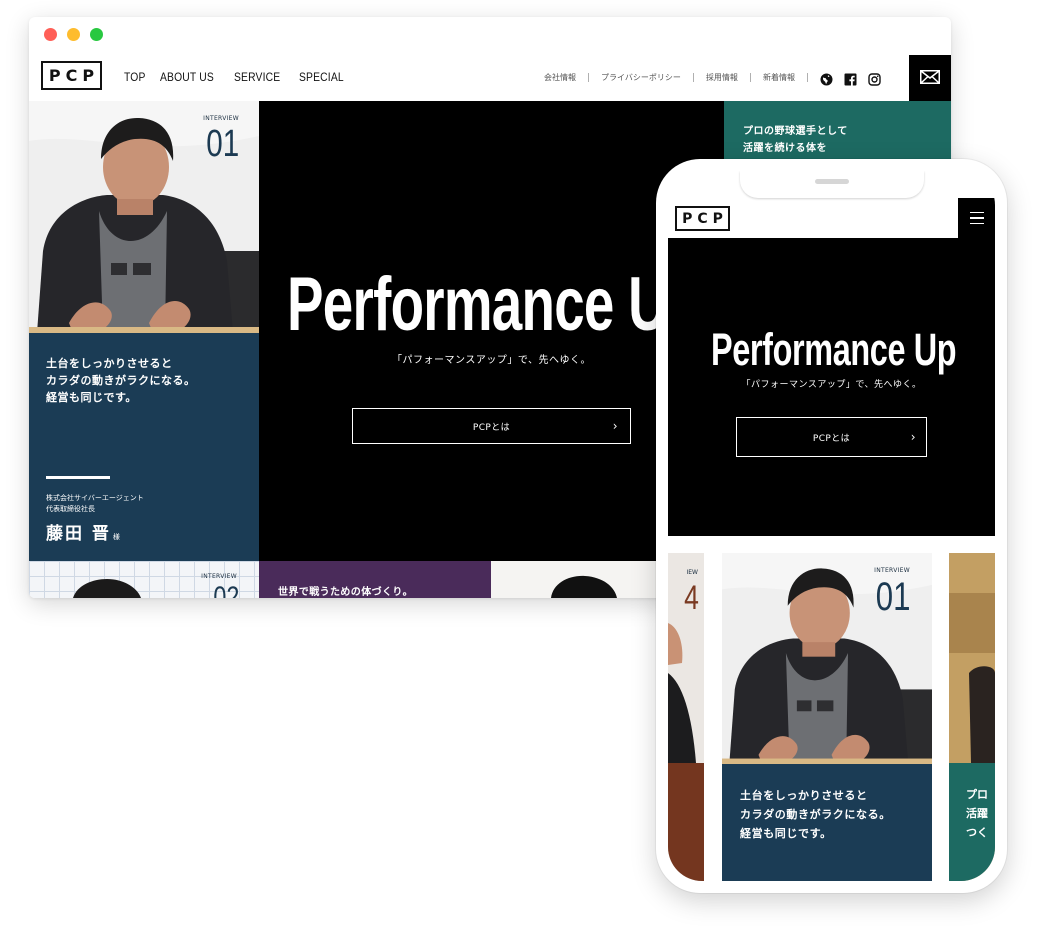 The width and height of the screenshot is (1040, 926). What do you see at coordinates (50, 34) in the screenshot?
I see `close-window-button` at bounding box center [50, 34].